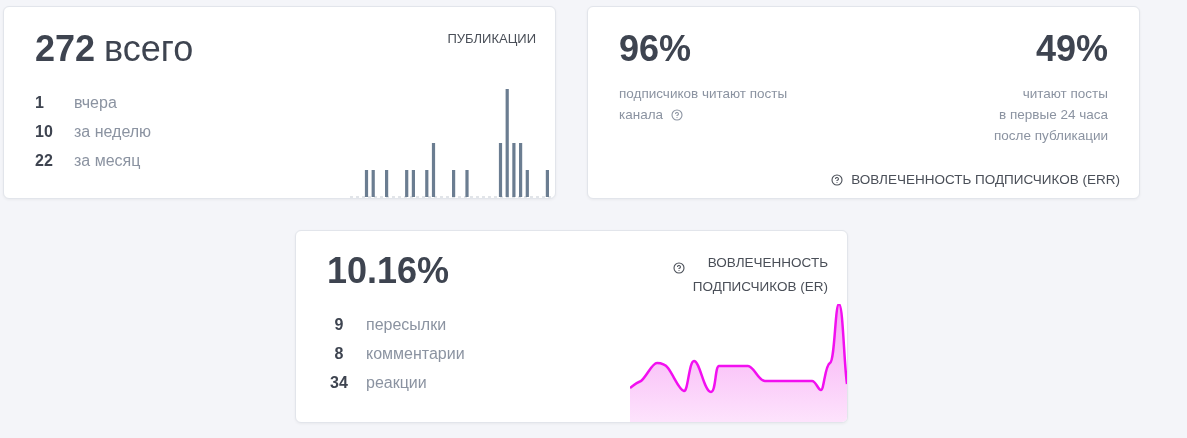  What do you see at coordinates (406, 325) in the screenshot?
I see `stat-label: пересылки` at bounding box center [406, 325].